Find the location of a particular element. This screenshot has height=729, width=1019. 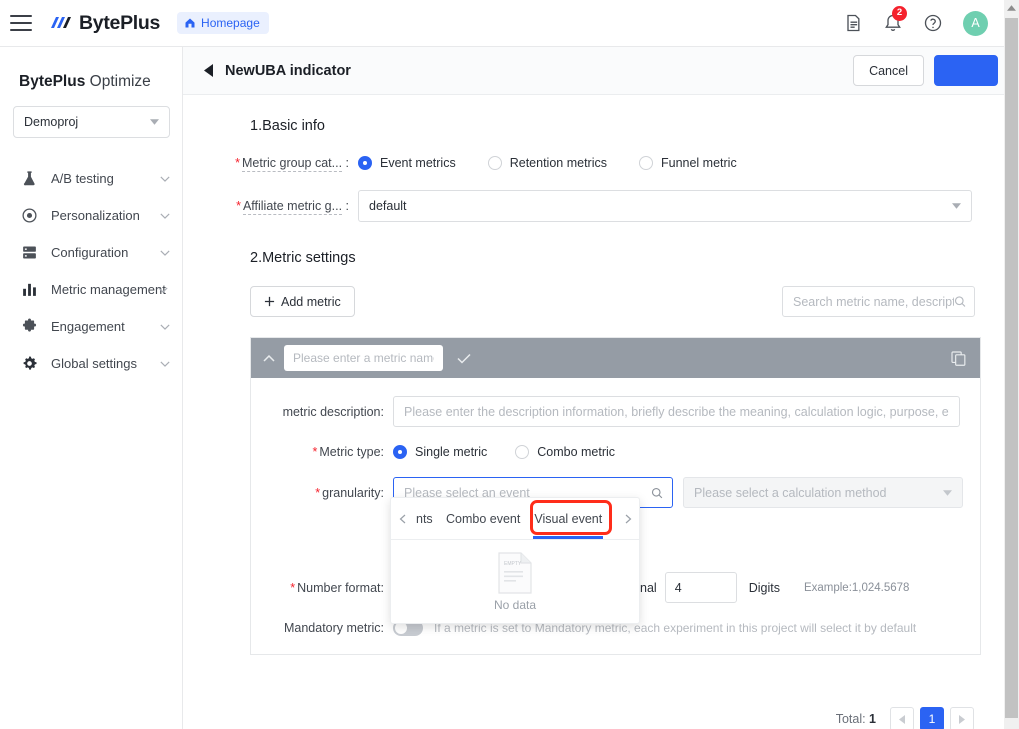

radio-label: Combo metric is located at coordinates (576, 452).